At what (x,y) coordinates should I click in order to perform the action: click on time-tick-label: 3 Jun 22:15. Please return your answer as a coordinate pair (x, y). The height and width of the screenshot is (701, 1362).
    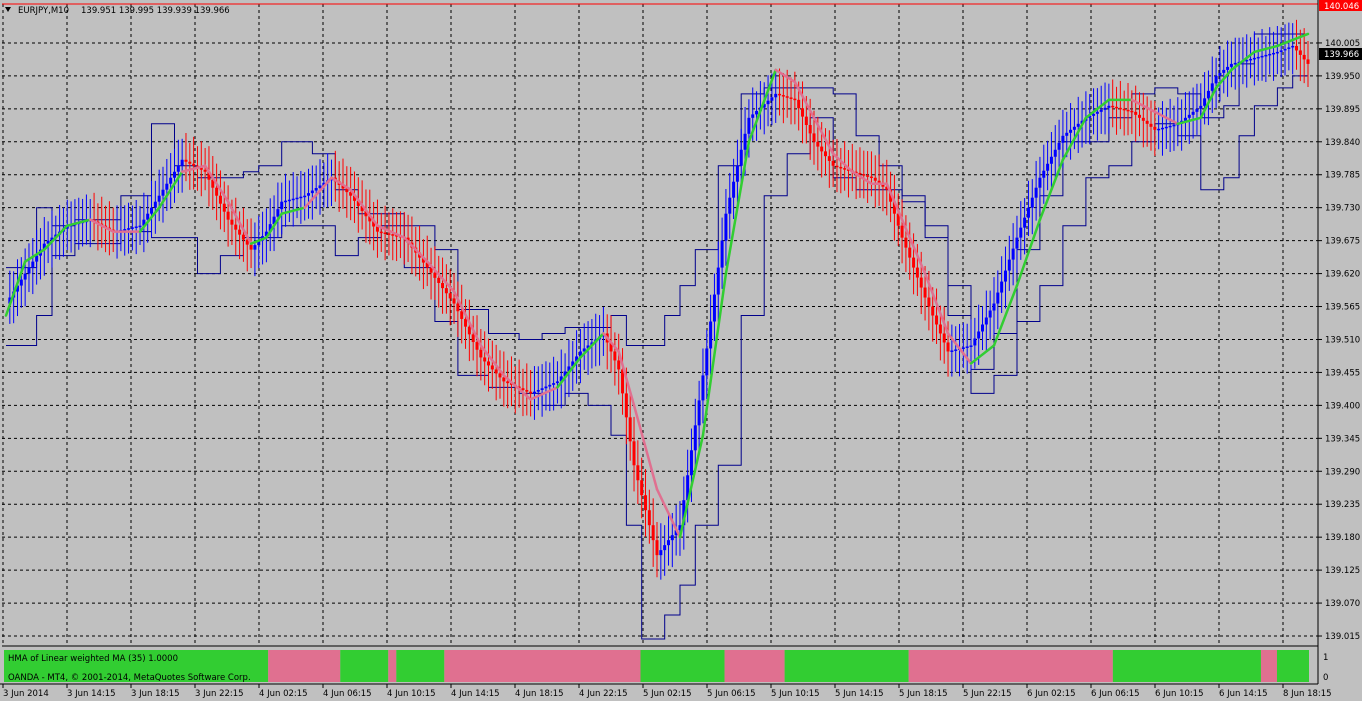
    Looking at the image, I should click on (219, 694).